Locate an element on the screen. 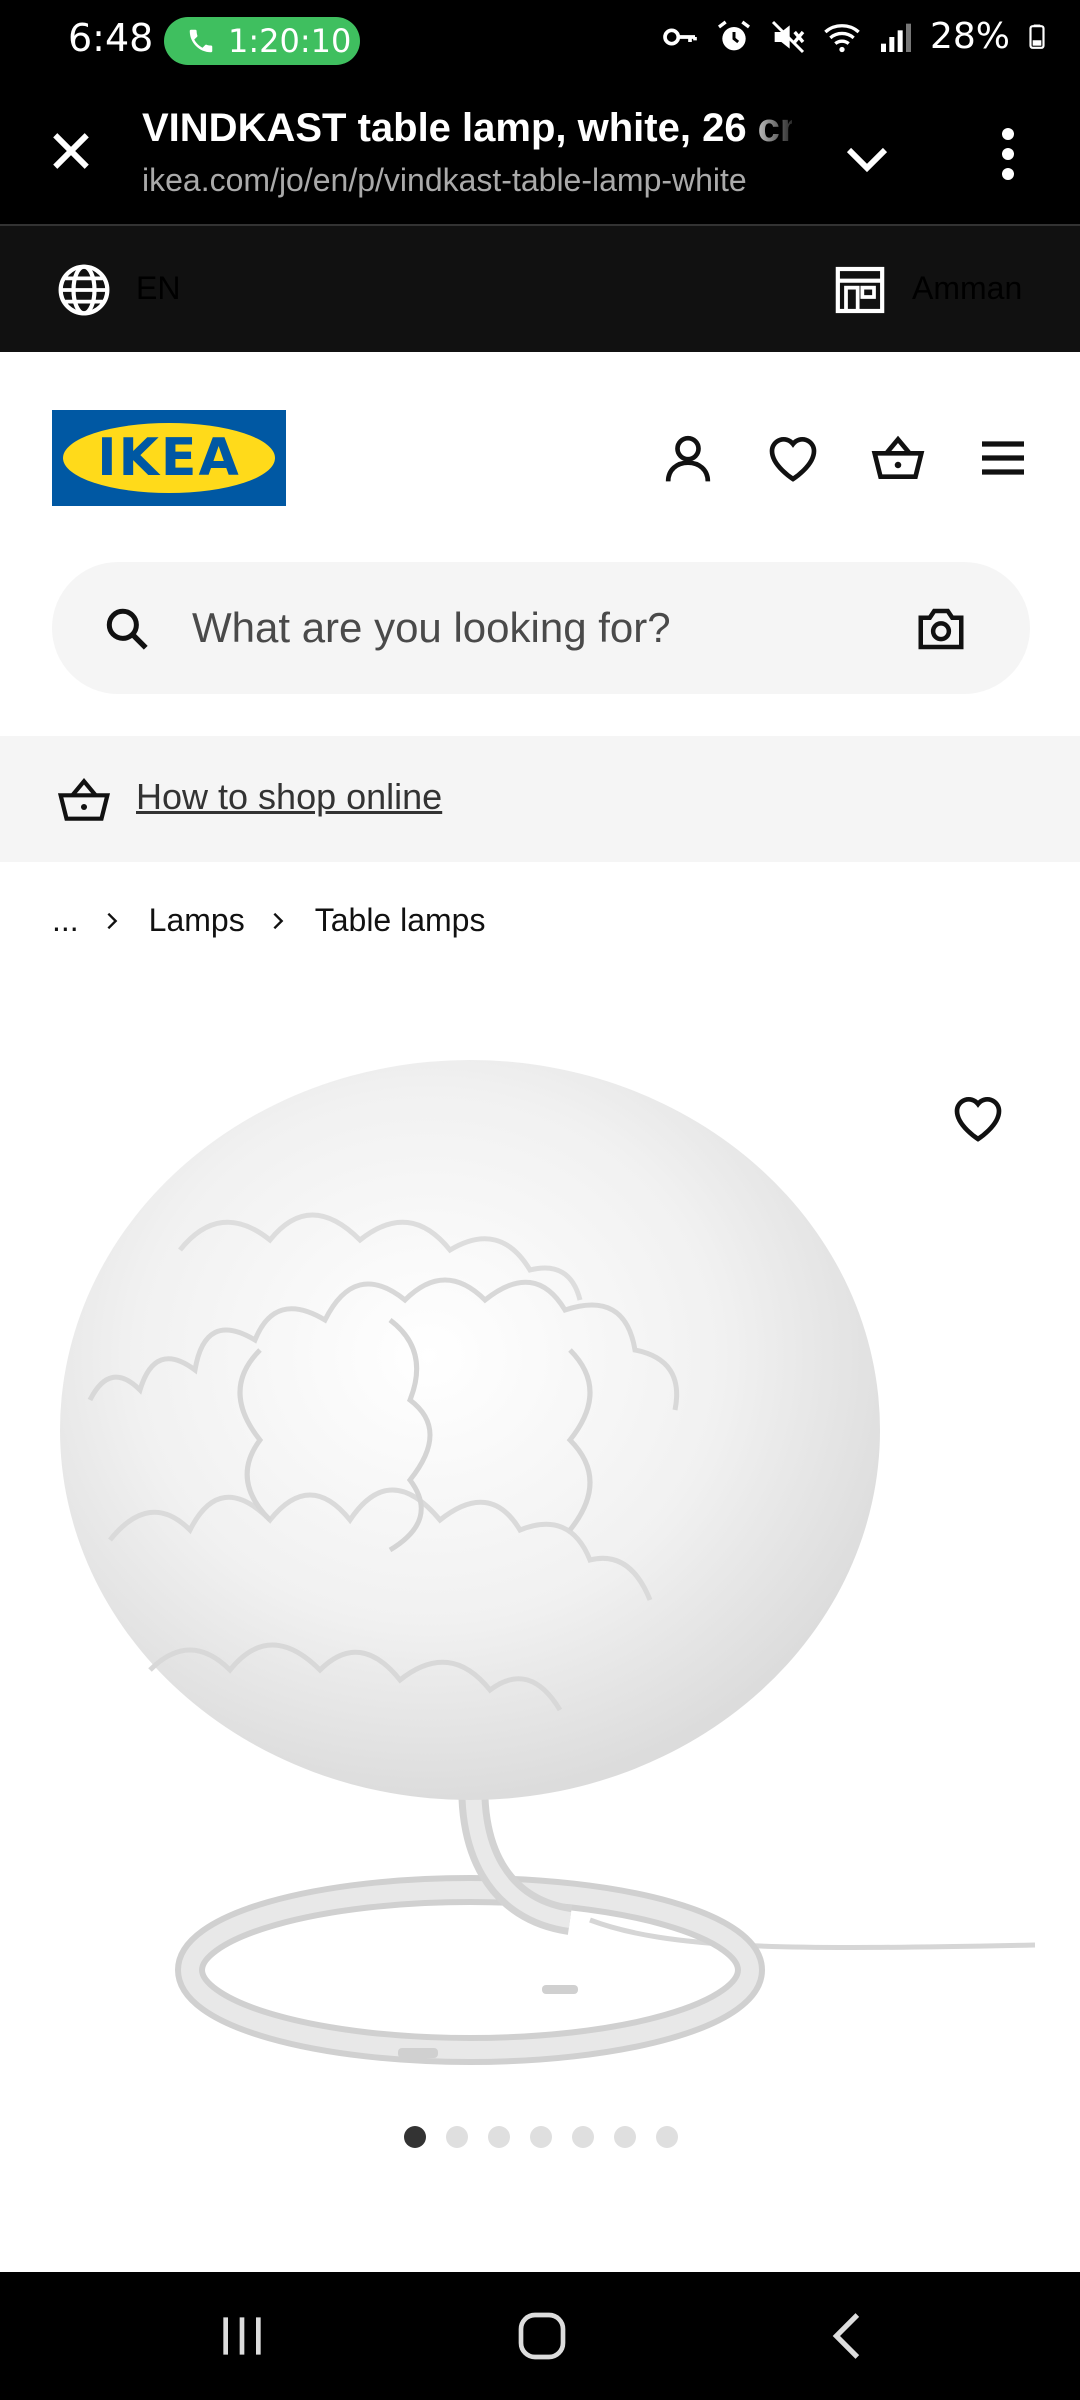 This screenshot has height=2400, width=1080. title-fade is located at coordinates (772, 155).